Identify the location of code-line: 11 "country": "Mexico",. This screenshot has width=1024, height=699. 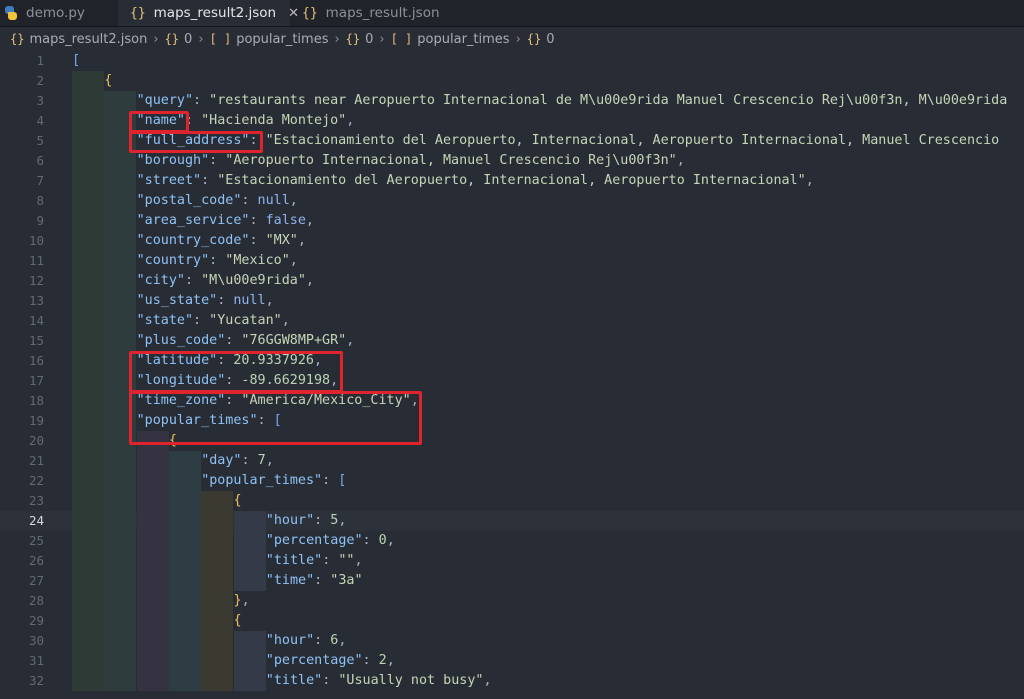
(512, 261).